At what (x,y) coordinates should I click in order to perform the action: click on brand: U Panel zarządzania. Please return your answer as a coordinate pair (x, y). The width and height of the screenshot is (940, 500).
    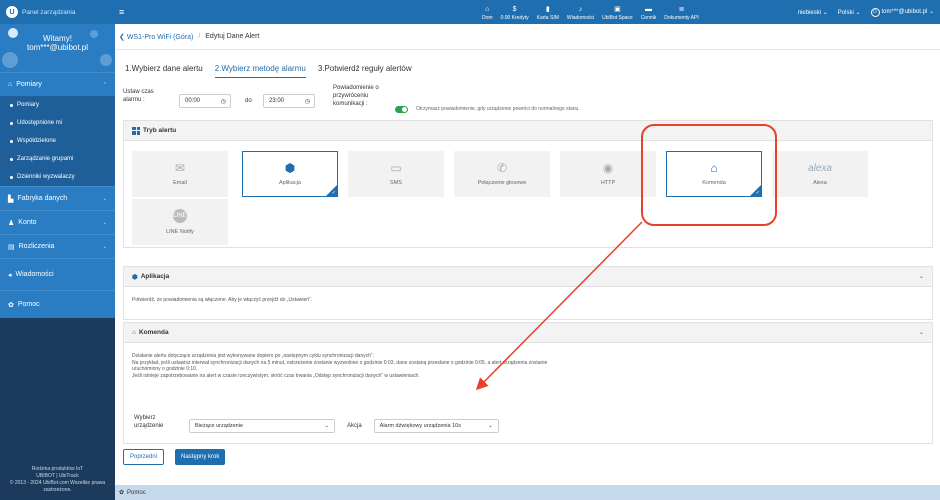
    Looking at the image, I should click on (57, 12).